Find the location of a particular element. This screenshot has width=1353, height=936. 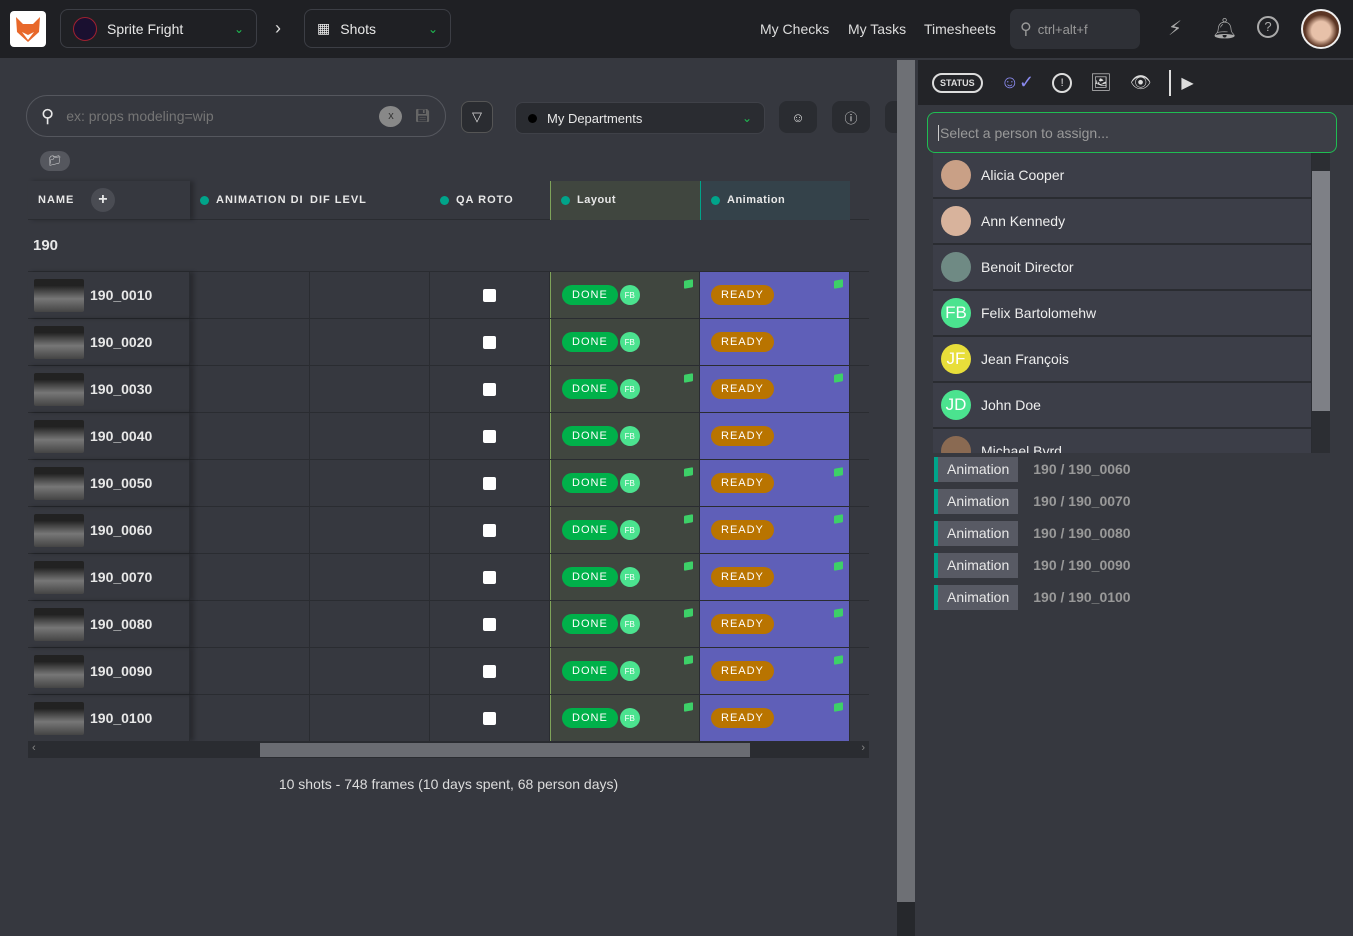

assignments-toggle-button: ☺ is located at coordinates (798, 117).